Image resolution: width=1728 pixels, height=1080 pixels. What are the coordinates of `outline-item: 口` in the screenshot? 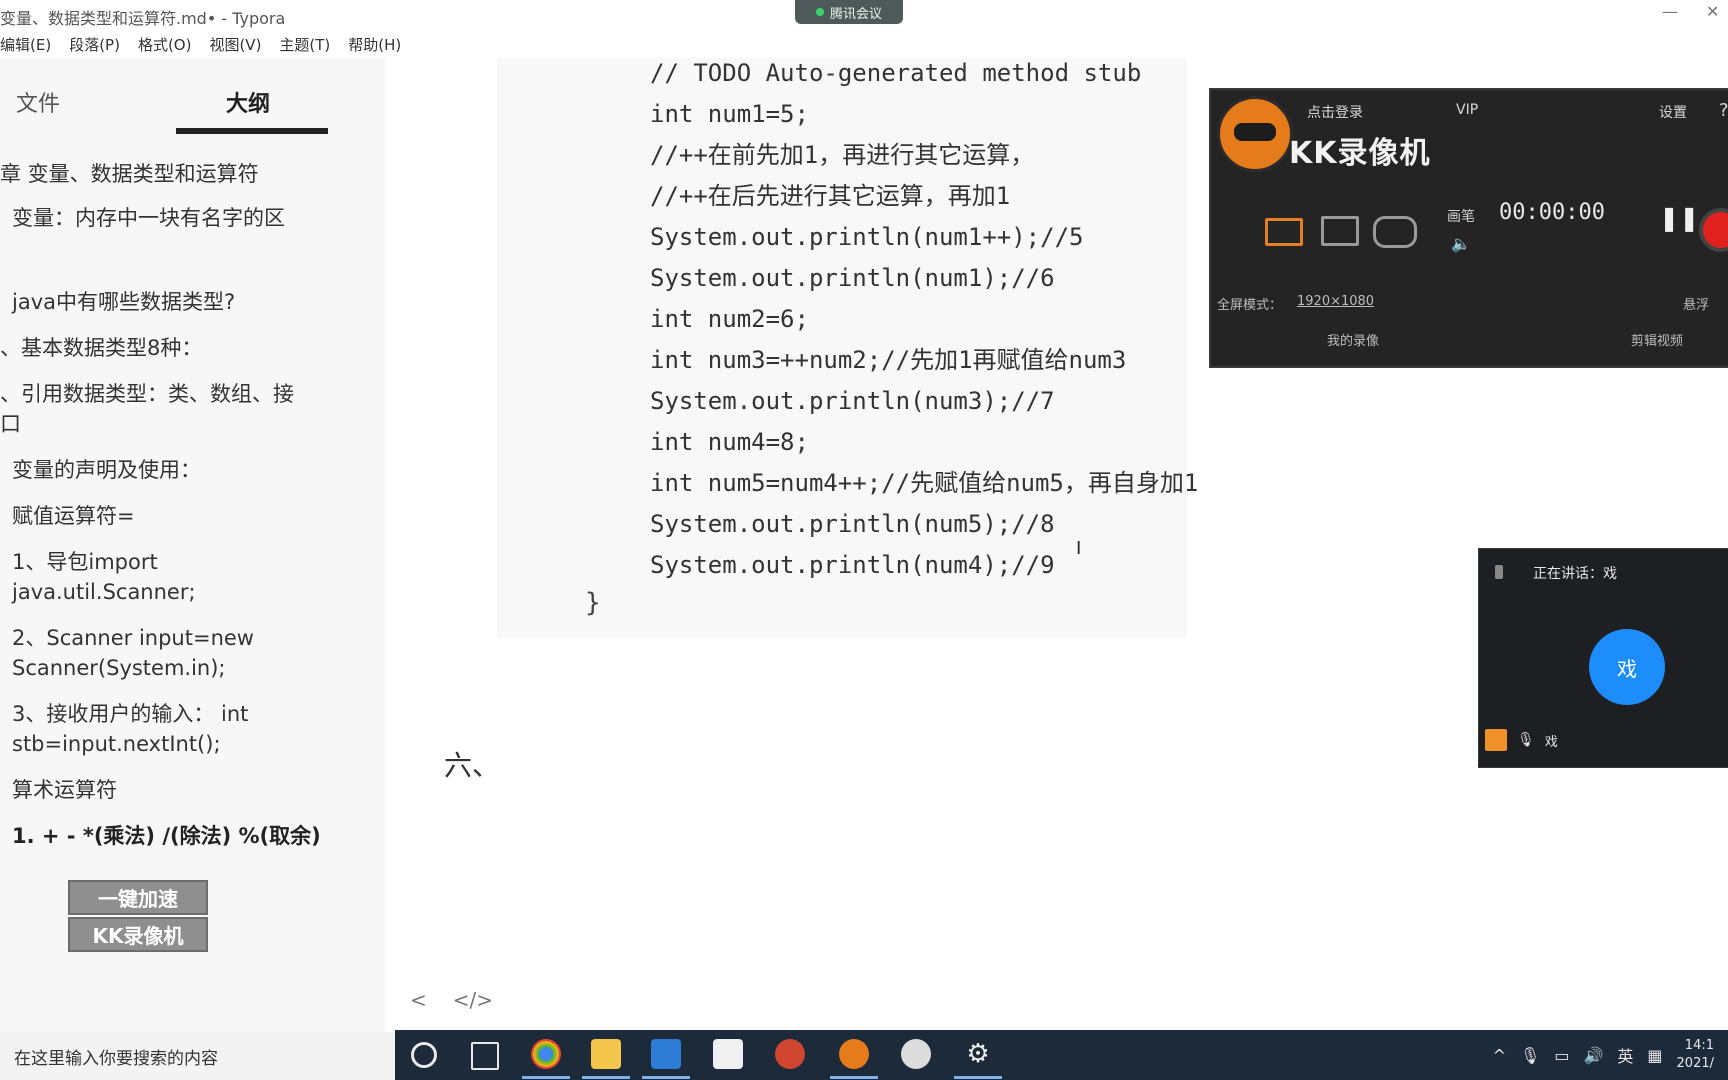 It's located at (10, 424).